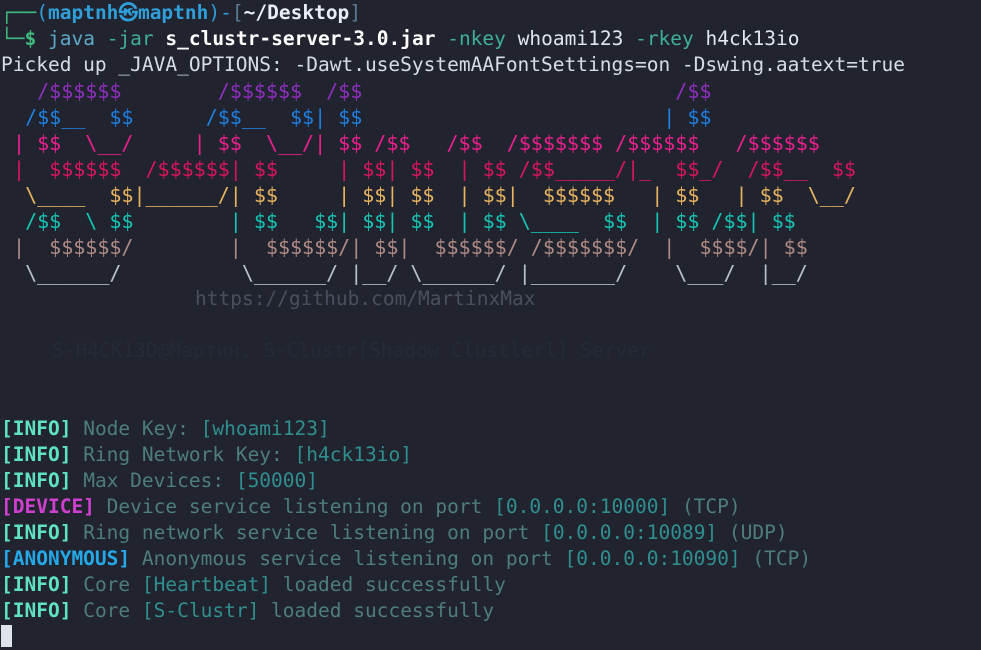 This screenshot has height=650, width=981. I want to click on log-value: [50000], so click(277, 480).